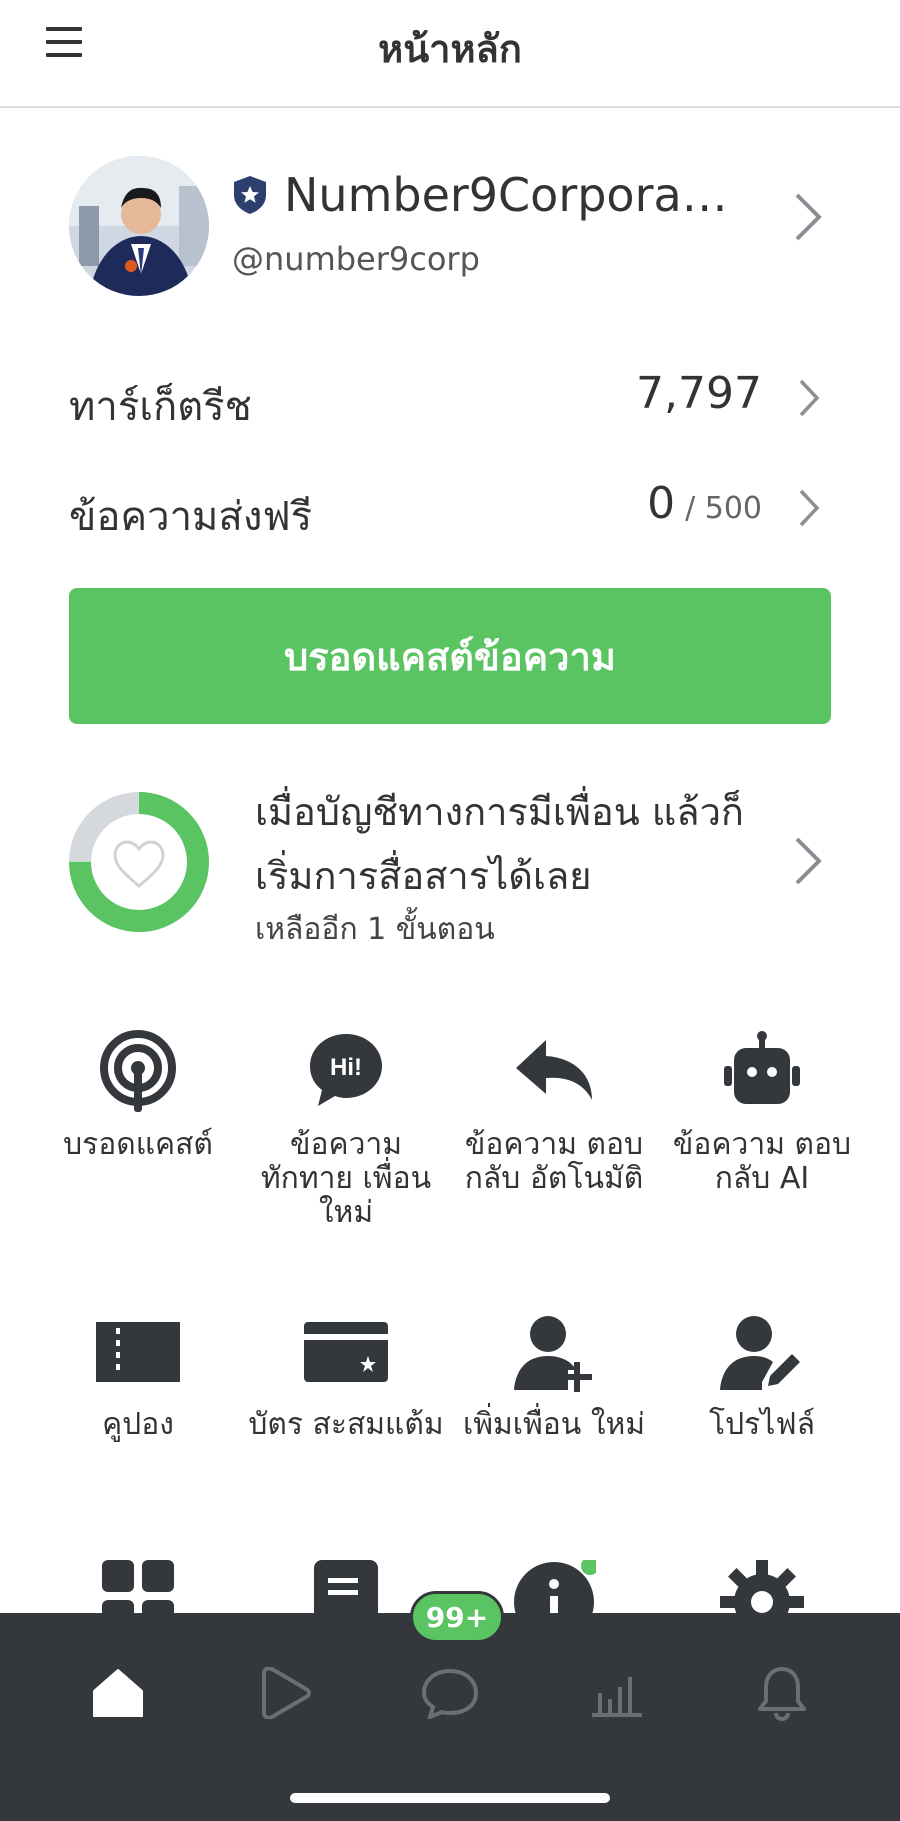 The width and height of the screenshot is (900, 1821). I want to click on add-friend-label: เพิ่มเพื่อน ใหม่, so click(554, 1424).